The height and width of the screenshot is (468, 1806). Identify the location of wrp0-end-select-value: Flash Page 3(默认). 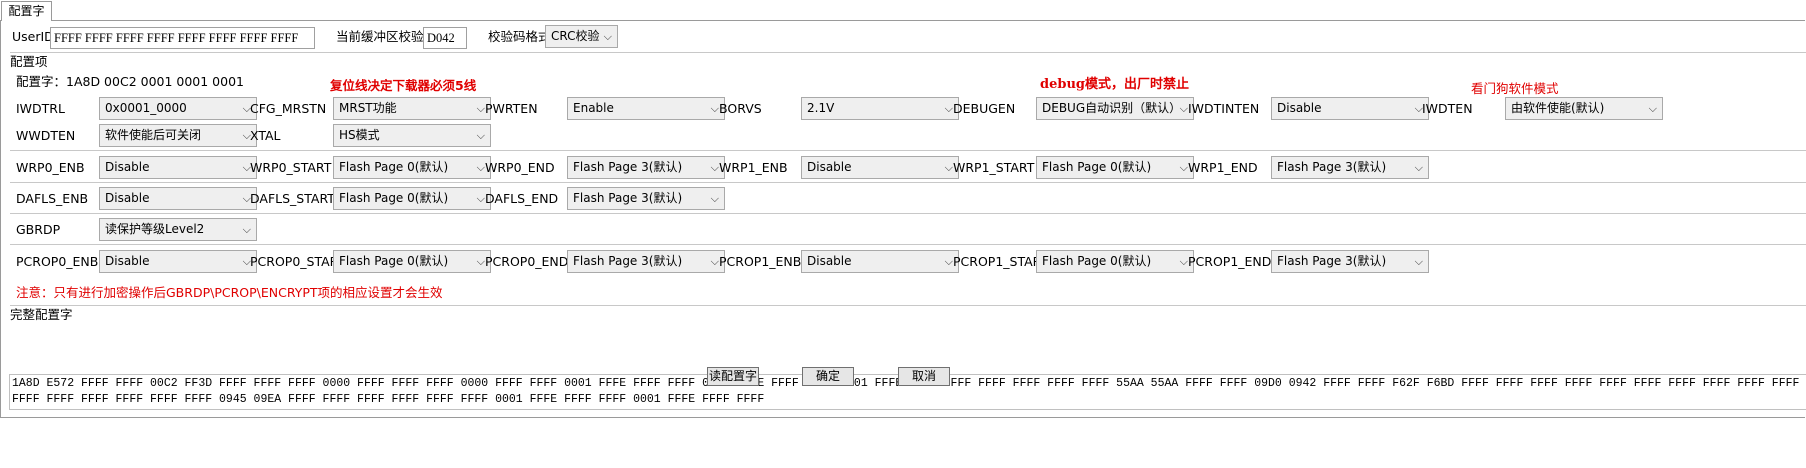
(628, 167).